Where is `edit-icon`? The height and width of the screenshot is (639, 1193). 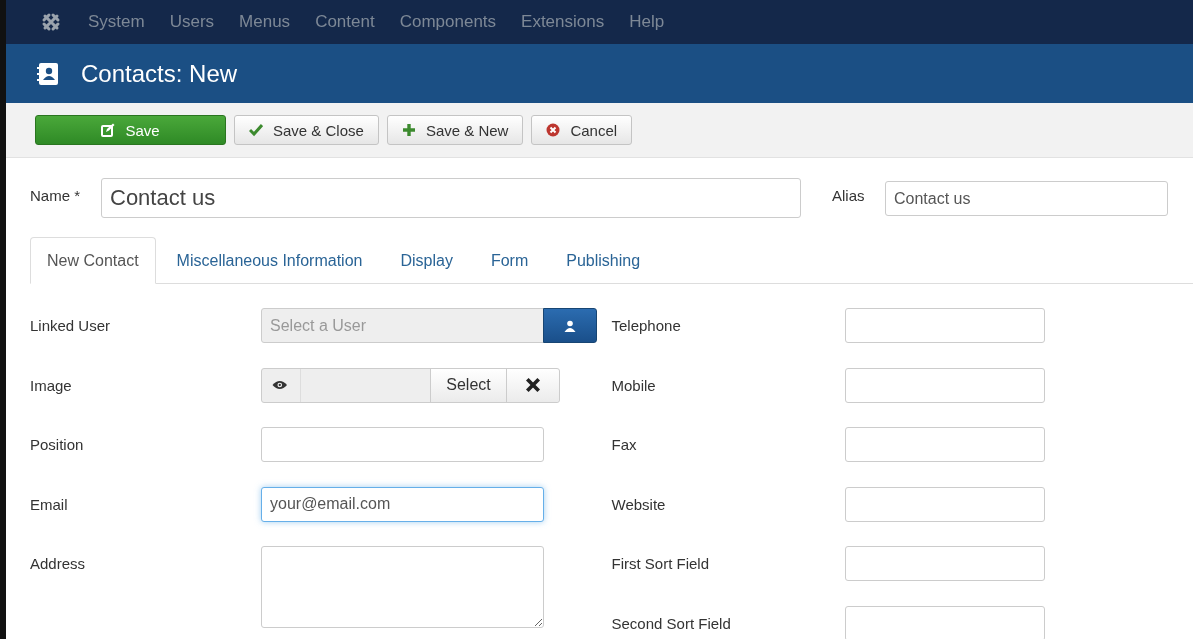 edit-icon is located at coordinates (108, 130).